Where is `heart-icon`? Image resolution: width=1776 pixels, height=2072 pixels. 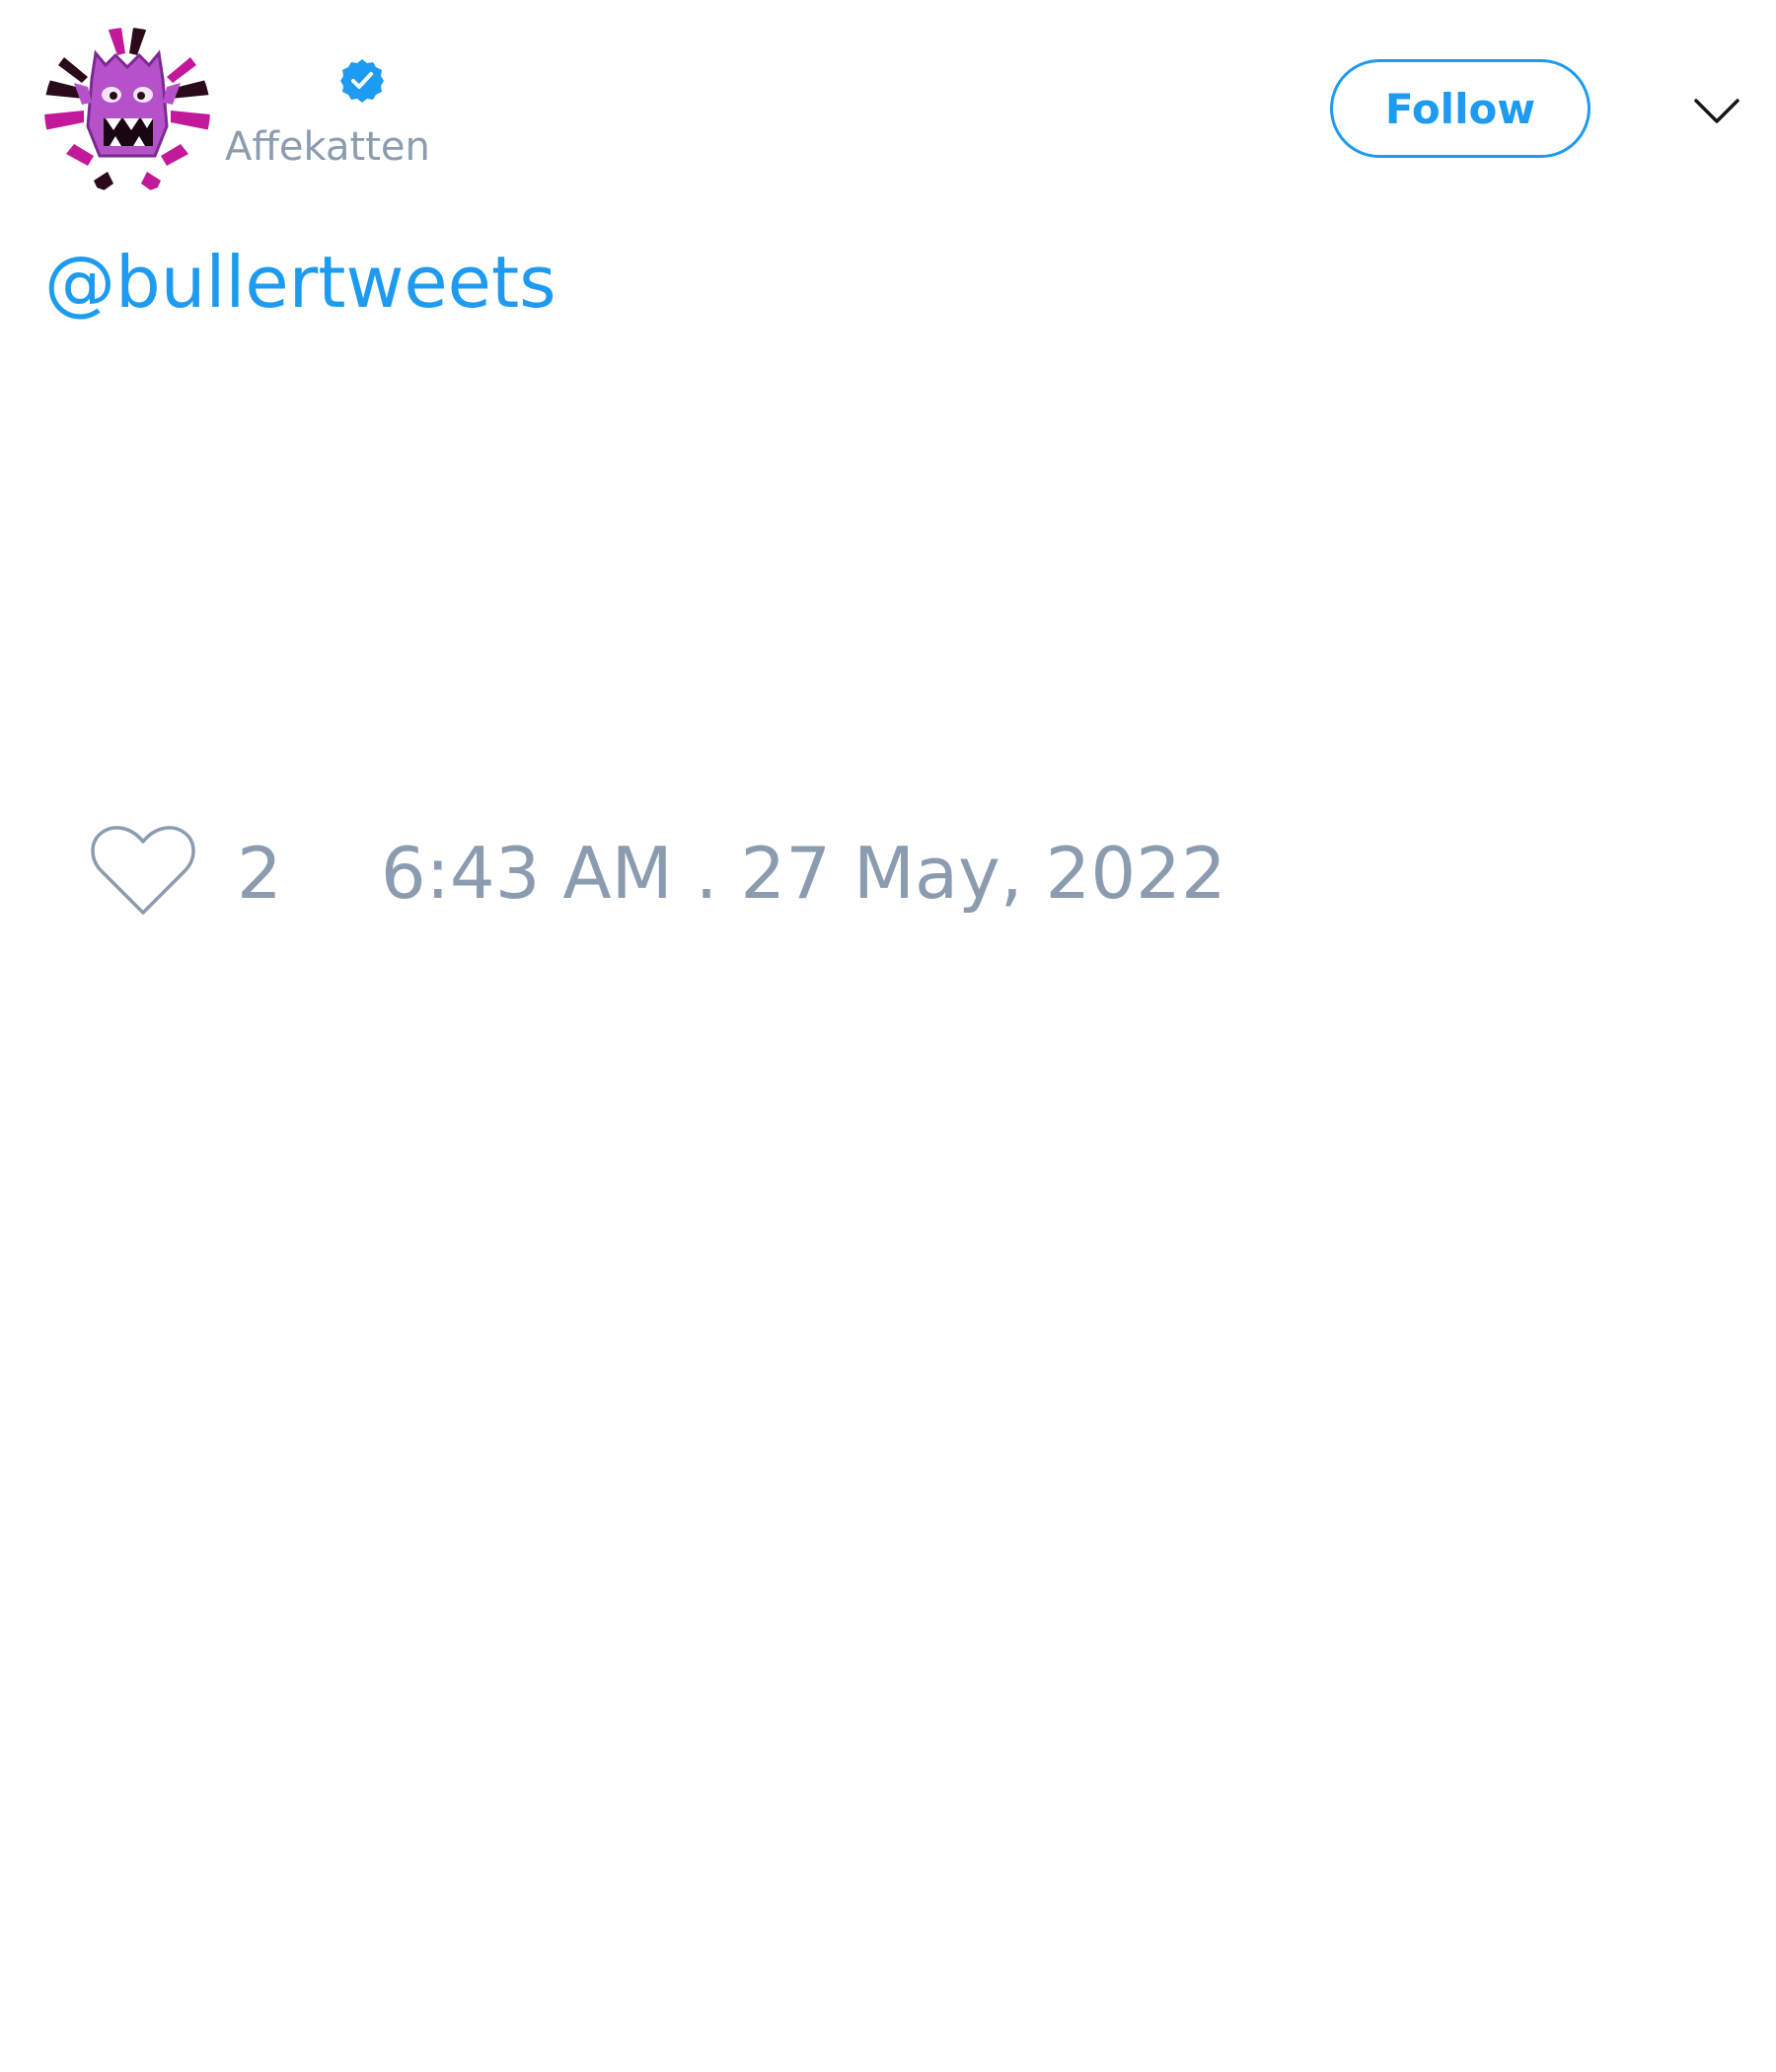
heart-icon is located at coordinates (143, 874).